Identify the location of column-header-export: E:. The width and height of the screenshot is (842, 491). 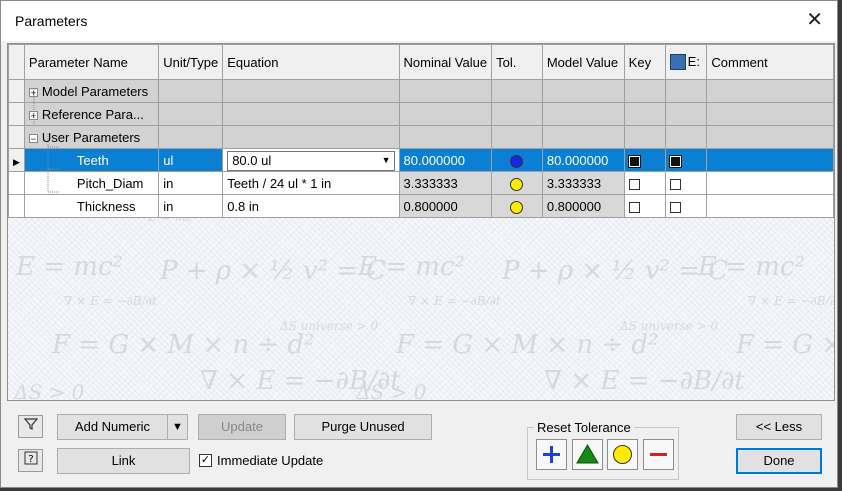
(686, 62).